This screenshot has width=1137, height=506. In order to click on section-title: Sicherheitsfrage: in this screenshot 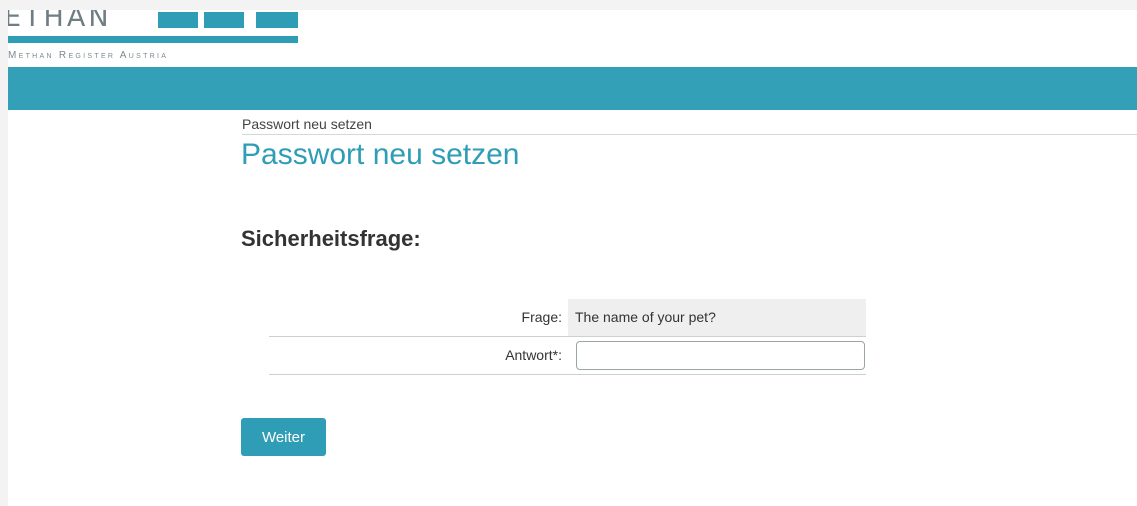, I will do `click(331, 238)`.